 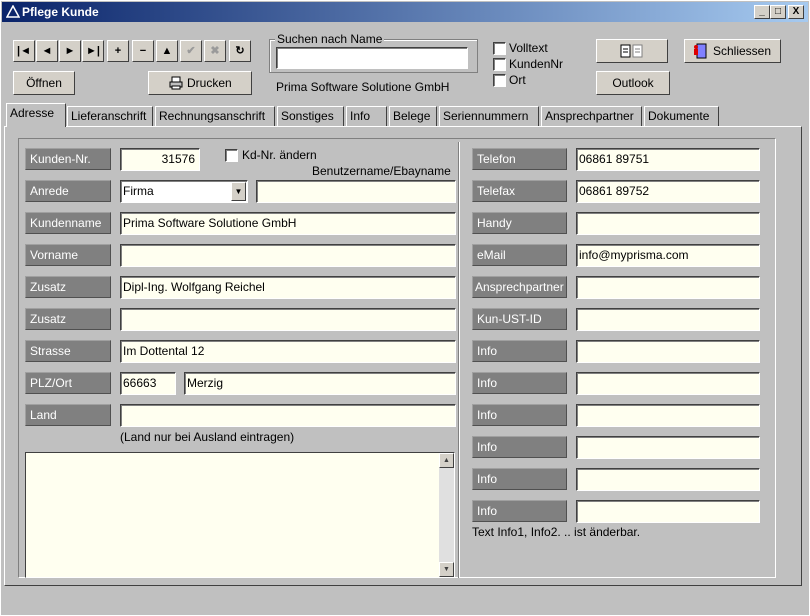 I want to click on anrede-select: Firma, so click(x=184, y=191).